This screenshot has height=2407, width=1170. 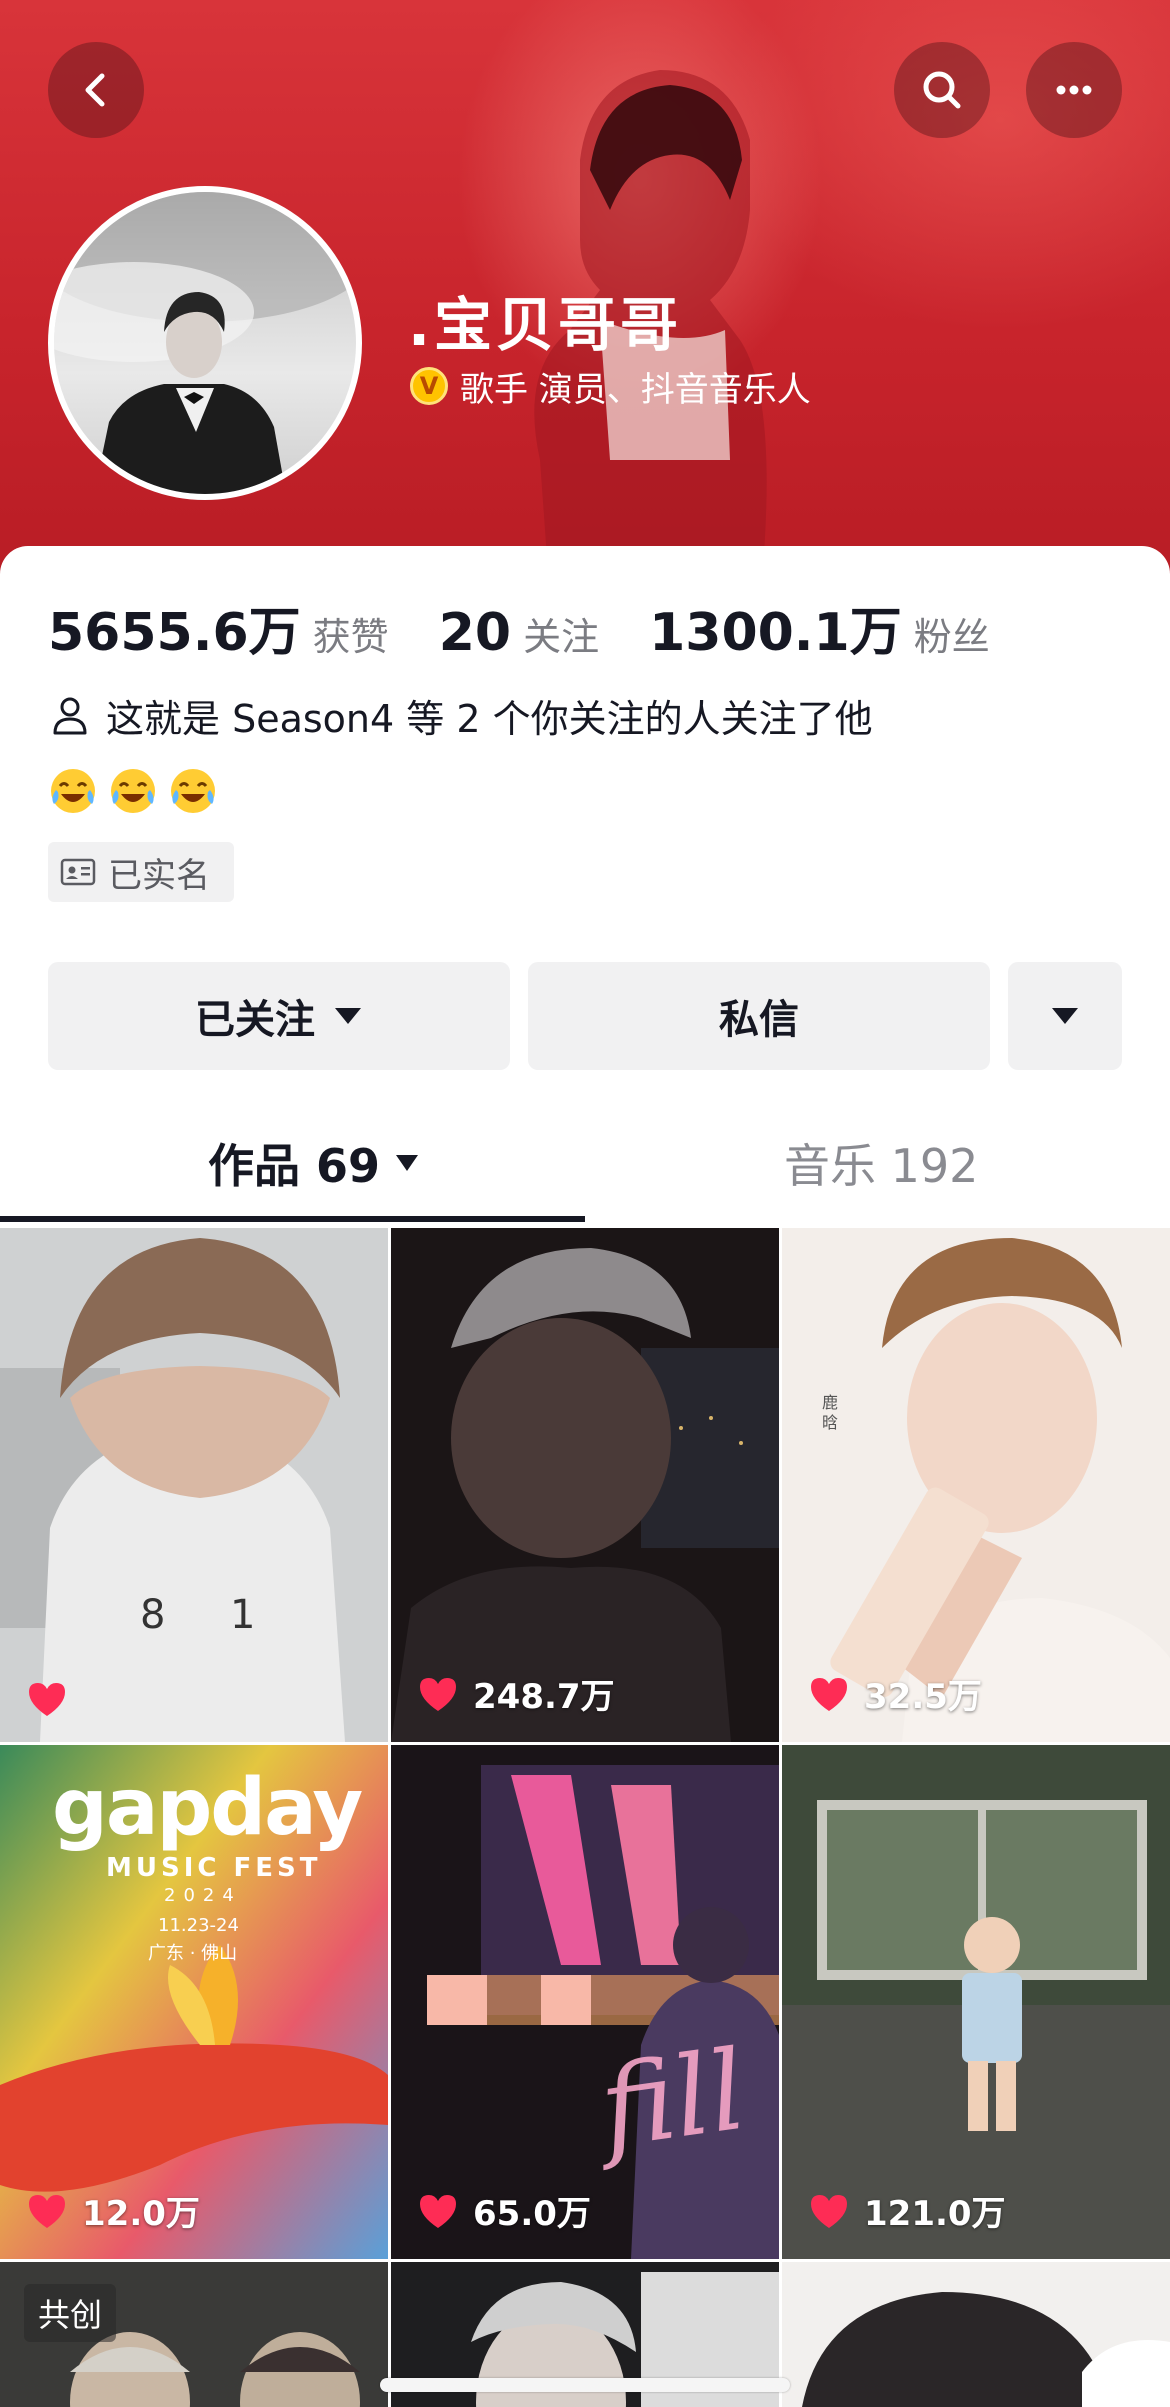 I want to click on bio-emojis, so click(x=133, y=791).